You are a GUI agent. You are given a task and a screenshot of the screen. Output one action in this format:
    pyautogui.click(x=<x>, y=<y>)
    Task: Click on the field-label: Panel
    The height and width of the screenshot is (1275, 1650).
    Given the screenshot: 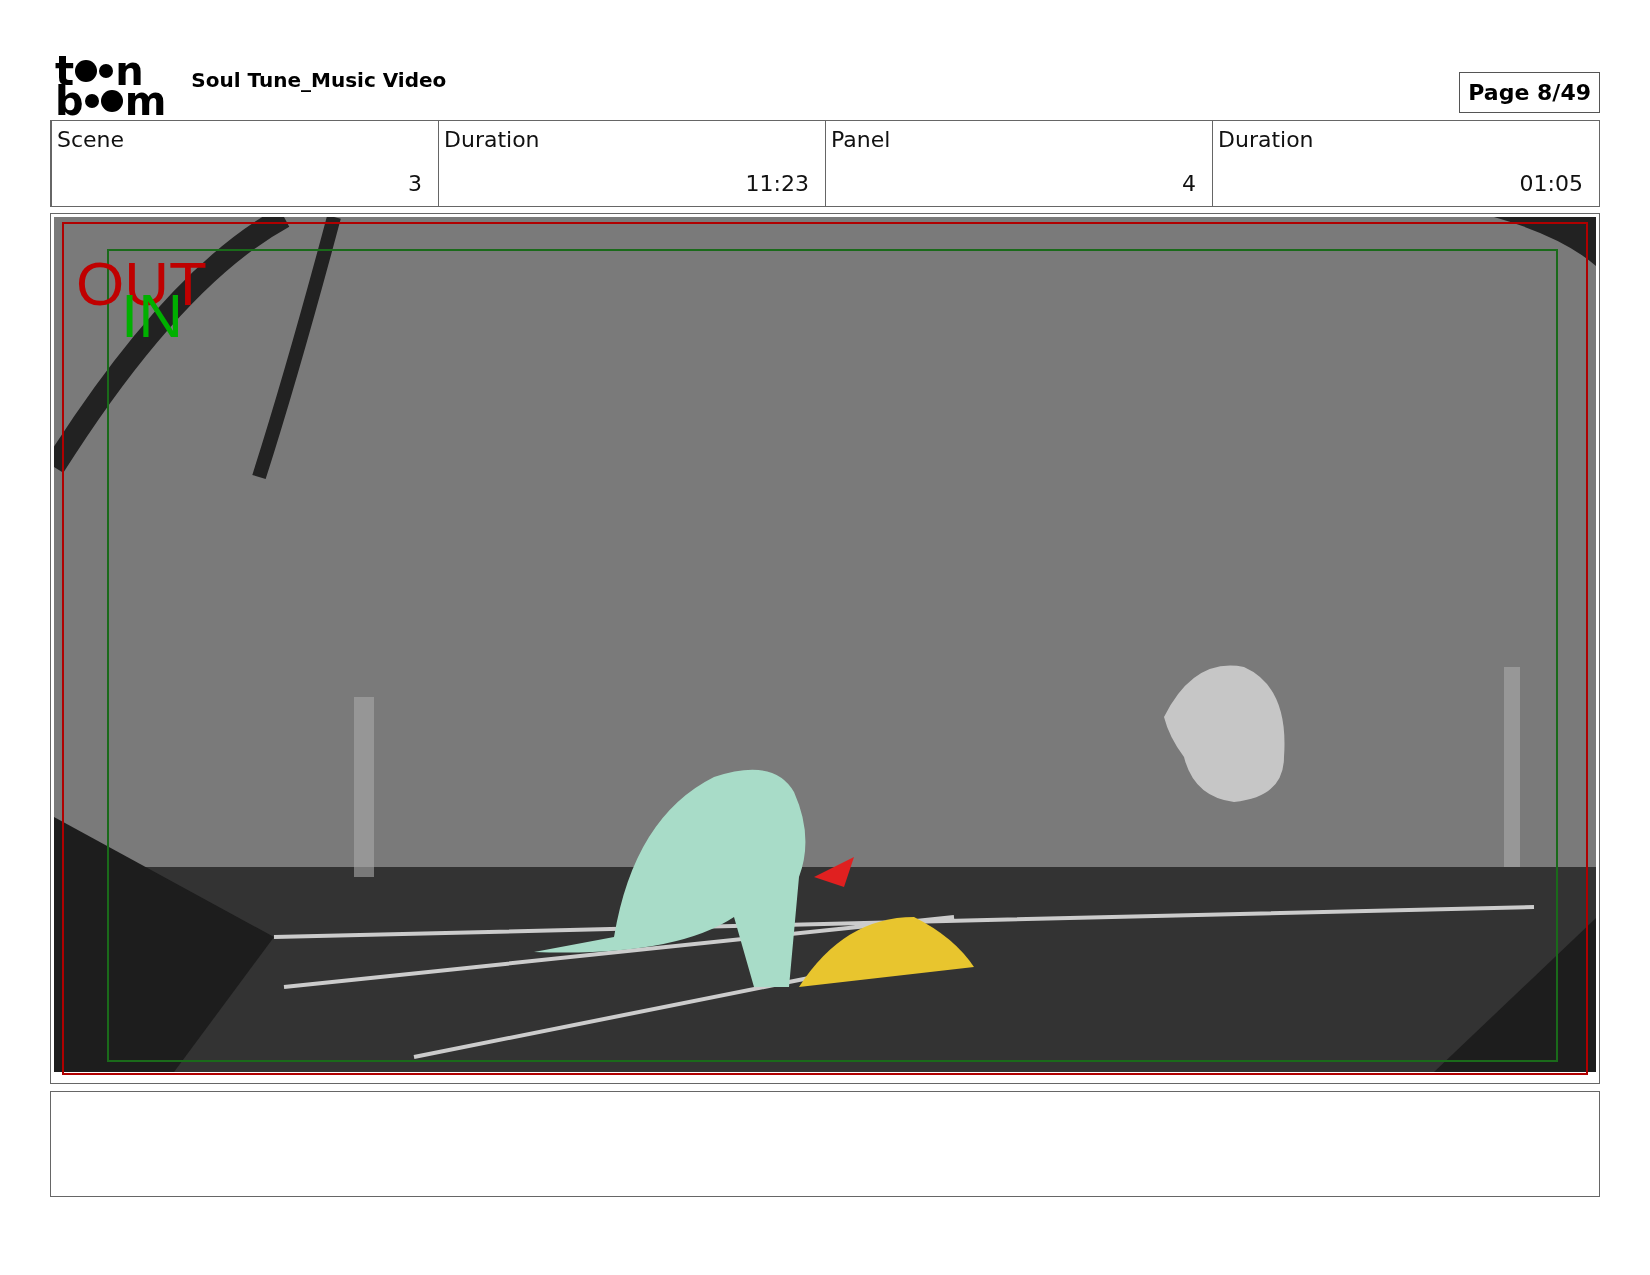 What is the action you would take?
    pyautogui.click(x=861, y=139)
    